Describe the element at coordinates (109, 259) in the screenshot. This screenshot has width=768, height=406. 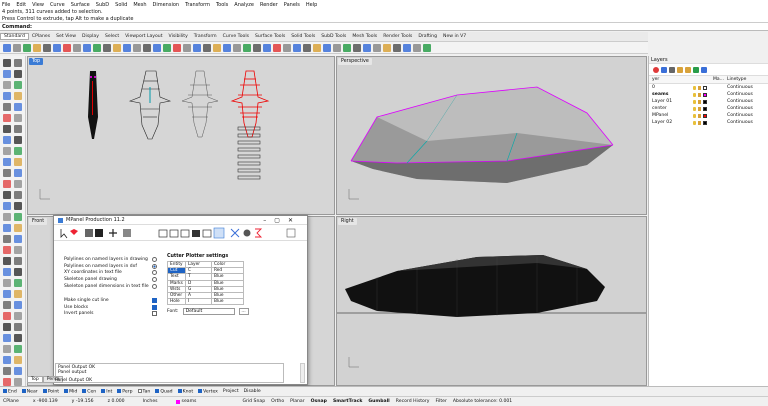
I see `output-option: Polylines on named layers in drawing` at that location.